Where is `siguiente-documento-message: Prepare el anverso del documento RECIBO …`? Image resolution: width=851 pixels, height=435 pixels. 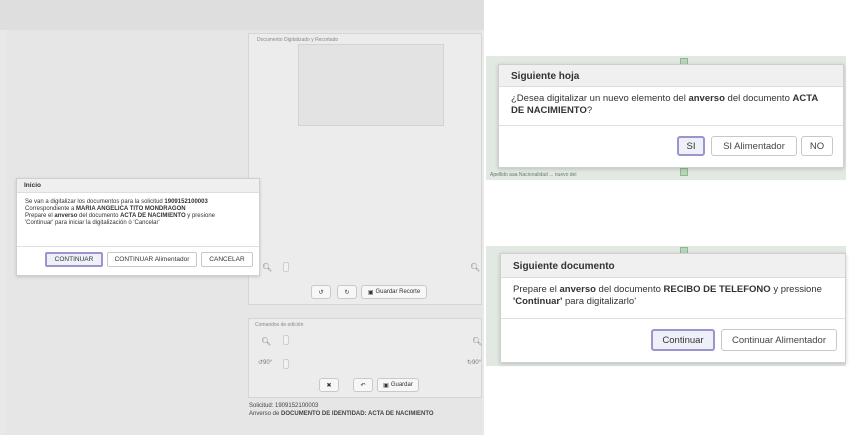
siguiente-documento-message: Prepare el anverso del documento RECIBO … is located at coordinates (675, 296).